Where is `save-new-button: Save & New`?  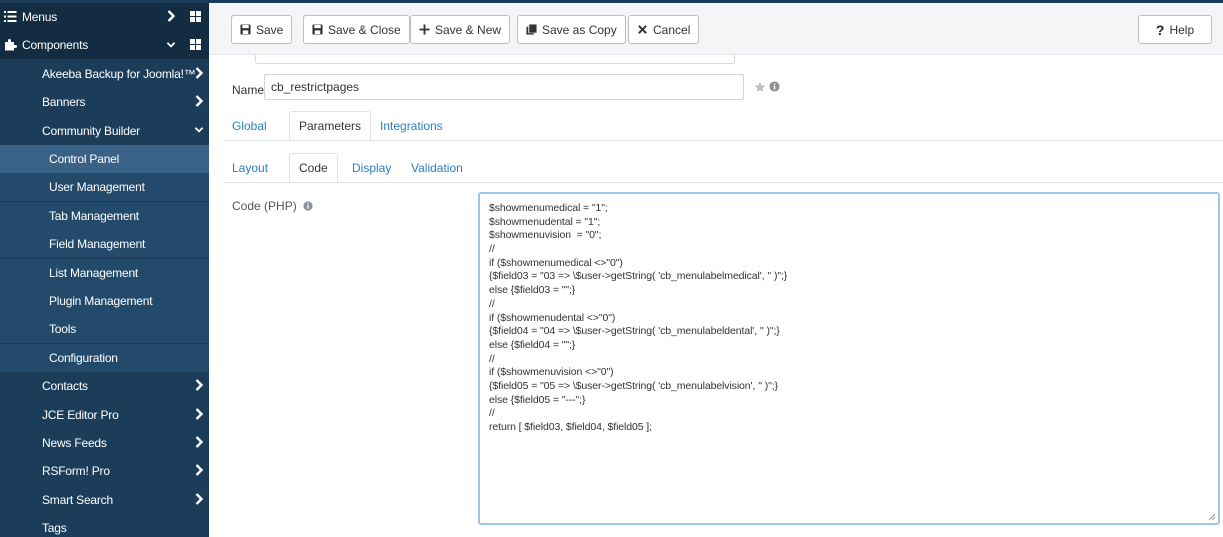
save-new-button: Save & New is located at coordinates (460, 29).